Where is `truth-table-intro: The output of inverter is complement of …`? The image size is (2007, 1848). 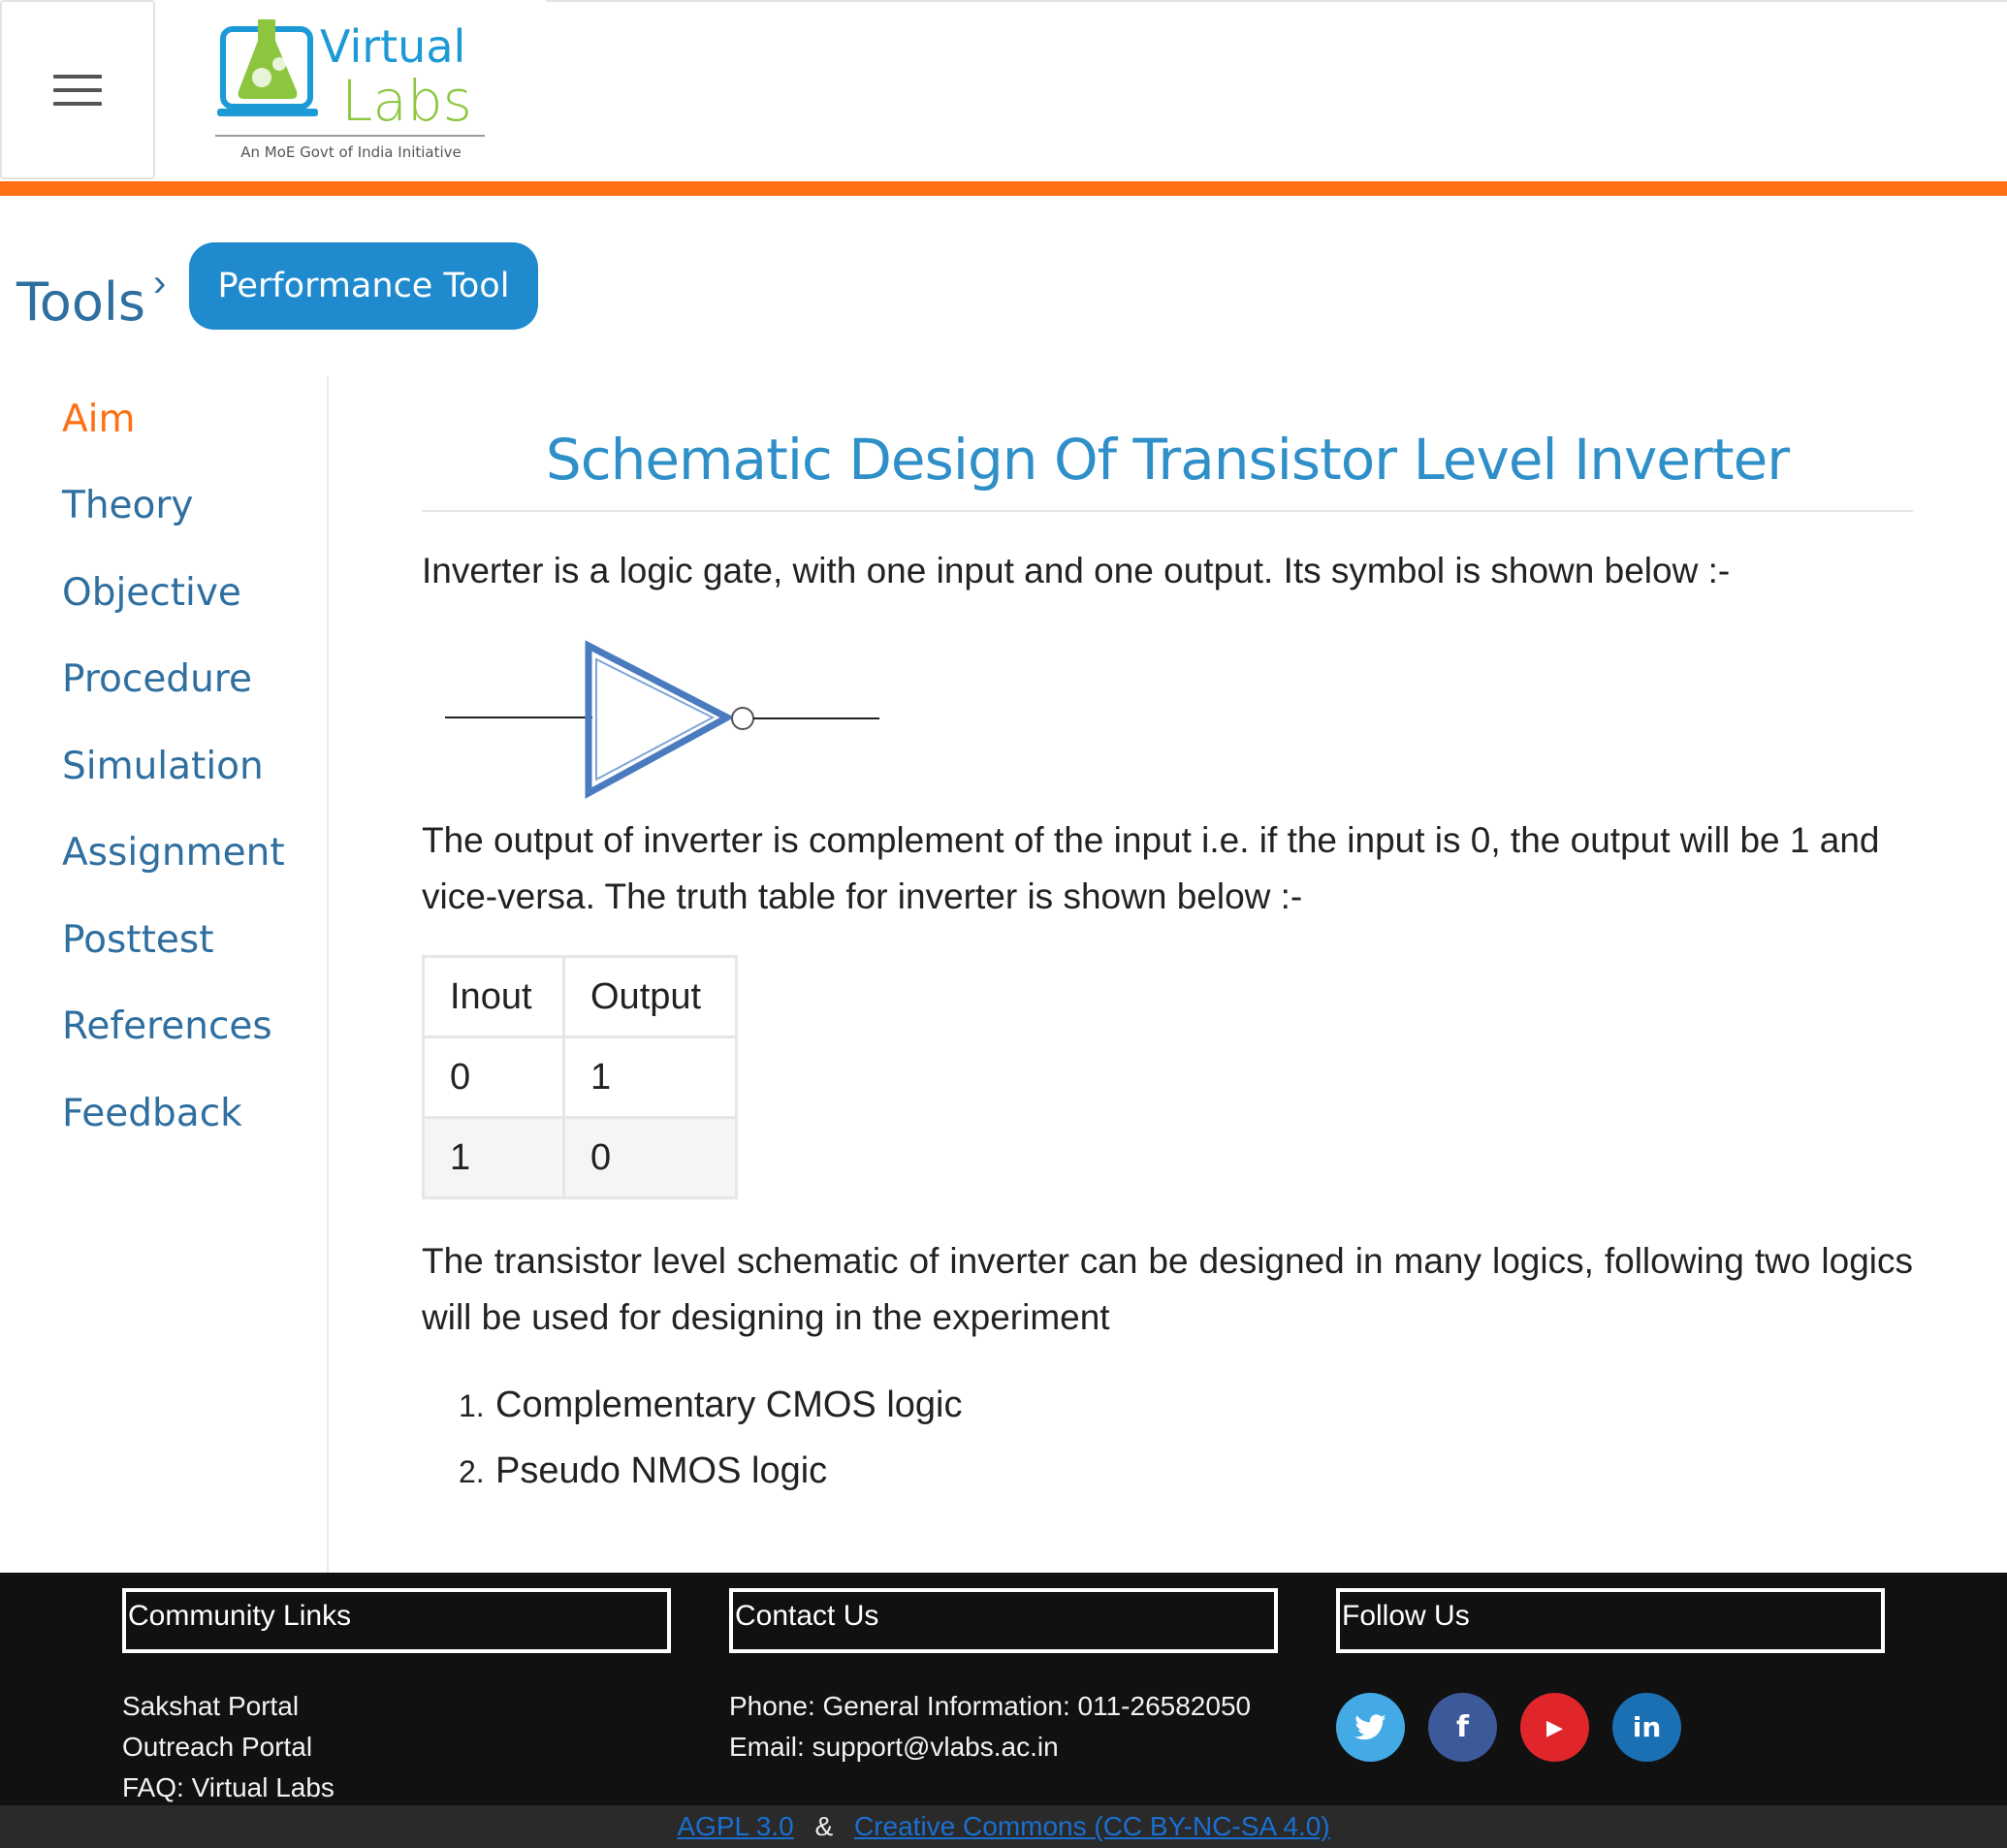 truth-table-intro: The output of inverter is complement of … is located at coordinates (1151, 868).